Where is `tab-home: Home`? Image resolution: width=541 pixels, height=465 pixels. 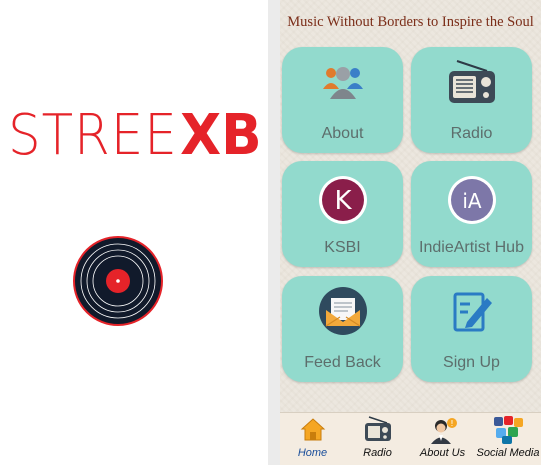 tab-home: Home is located at coordinates (312, 439).